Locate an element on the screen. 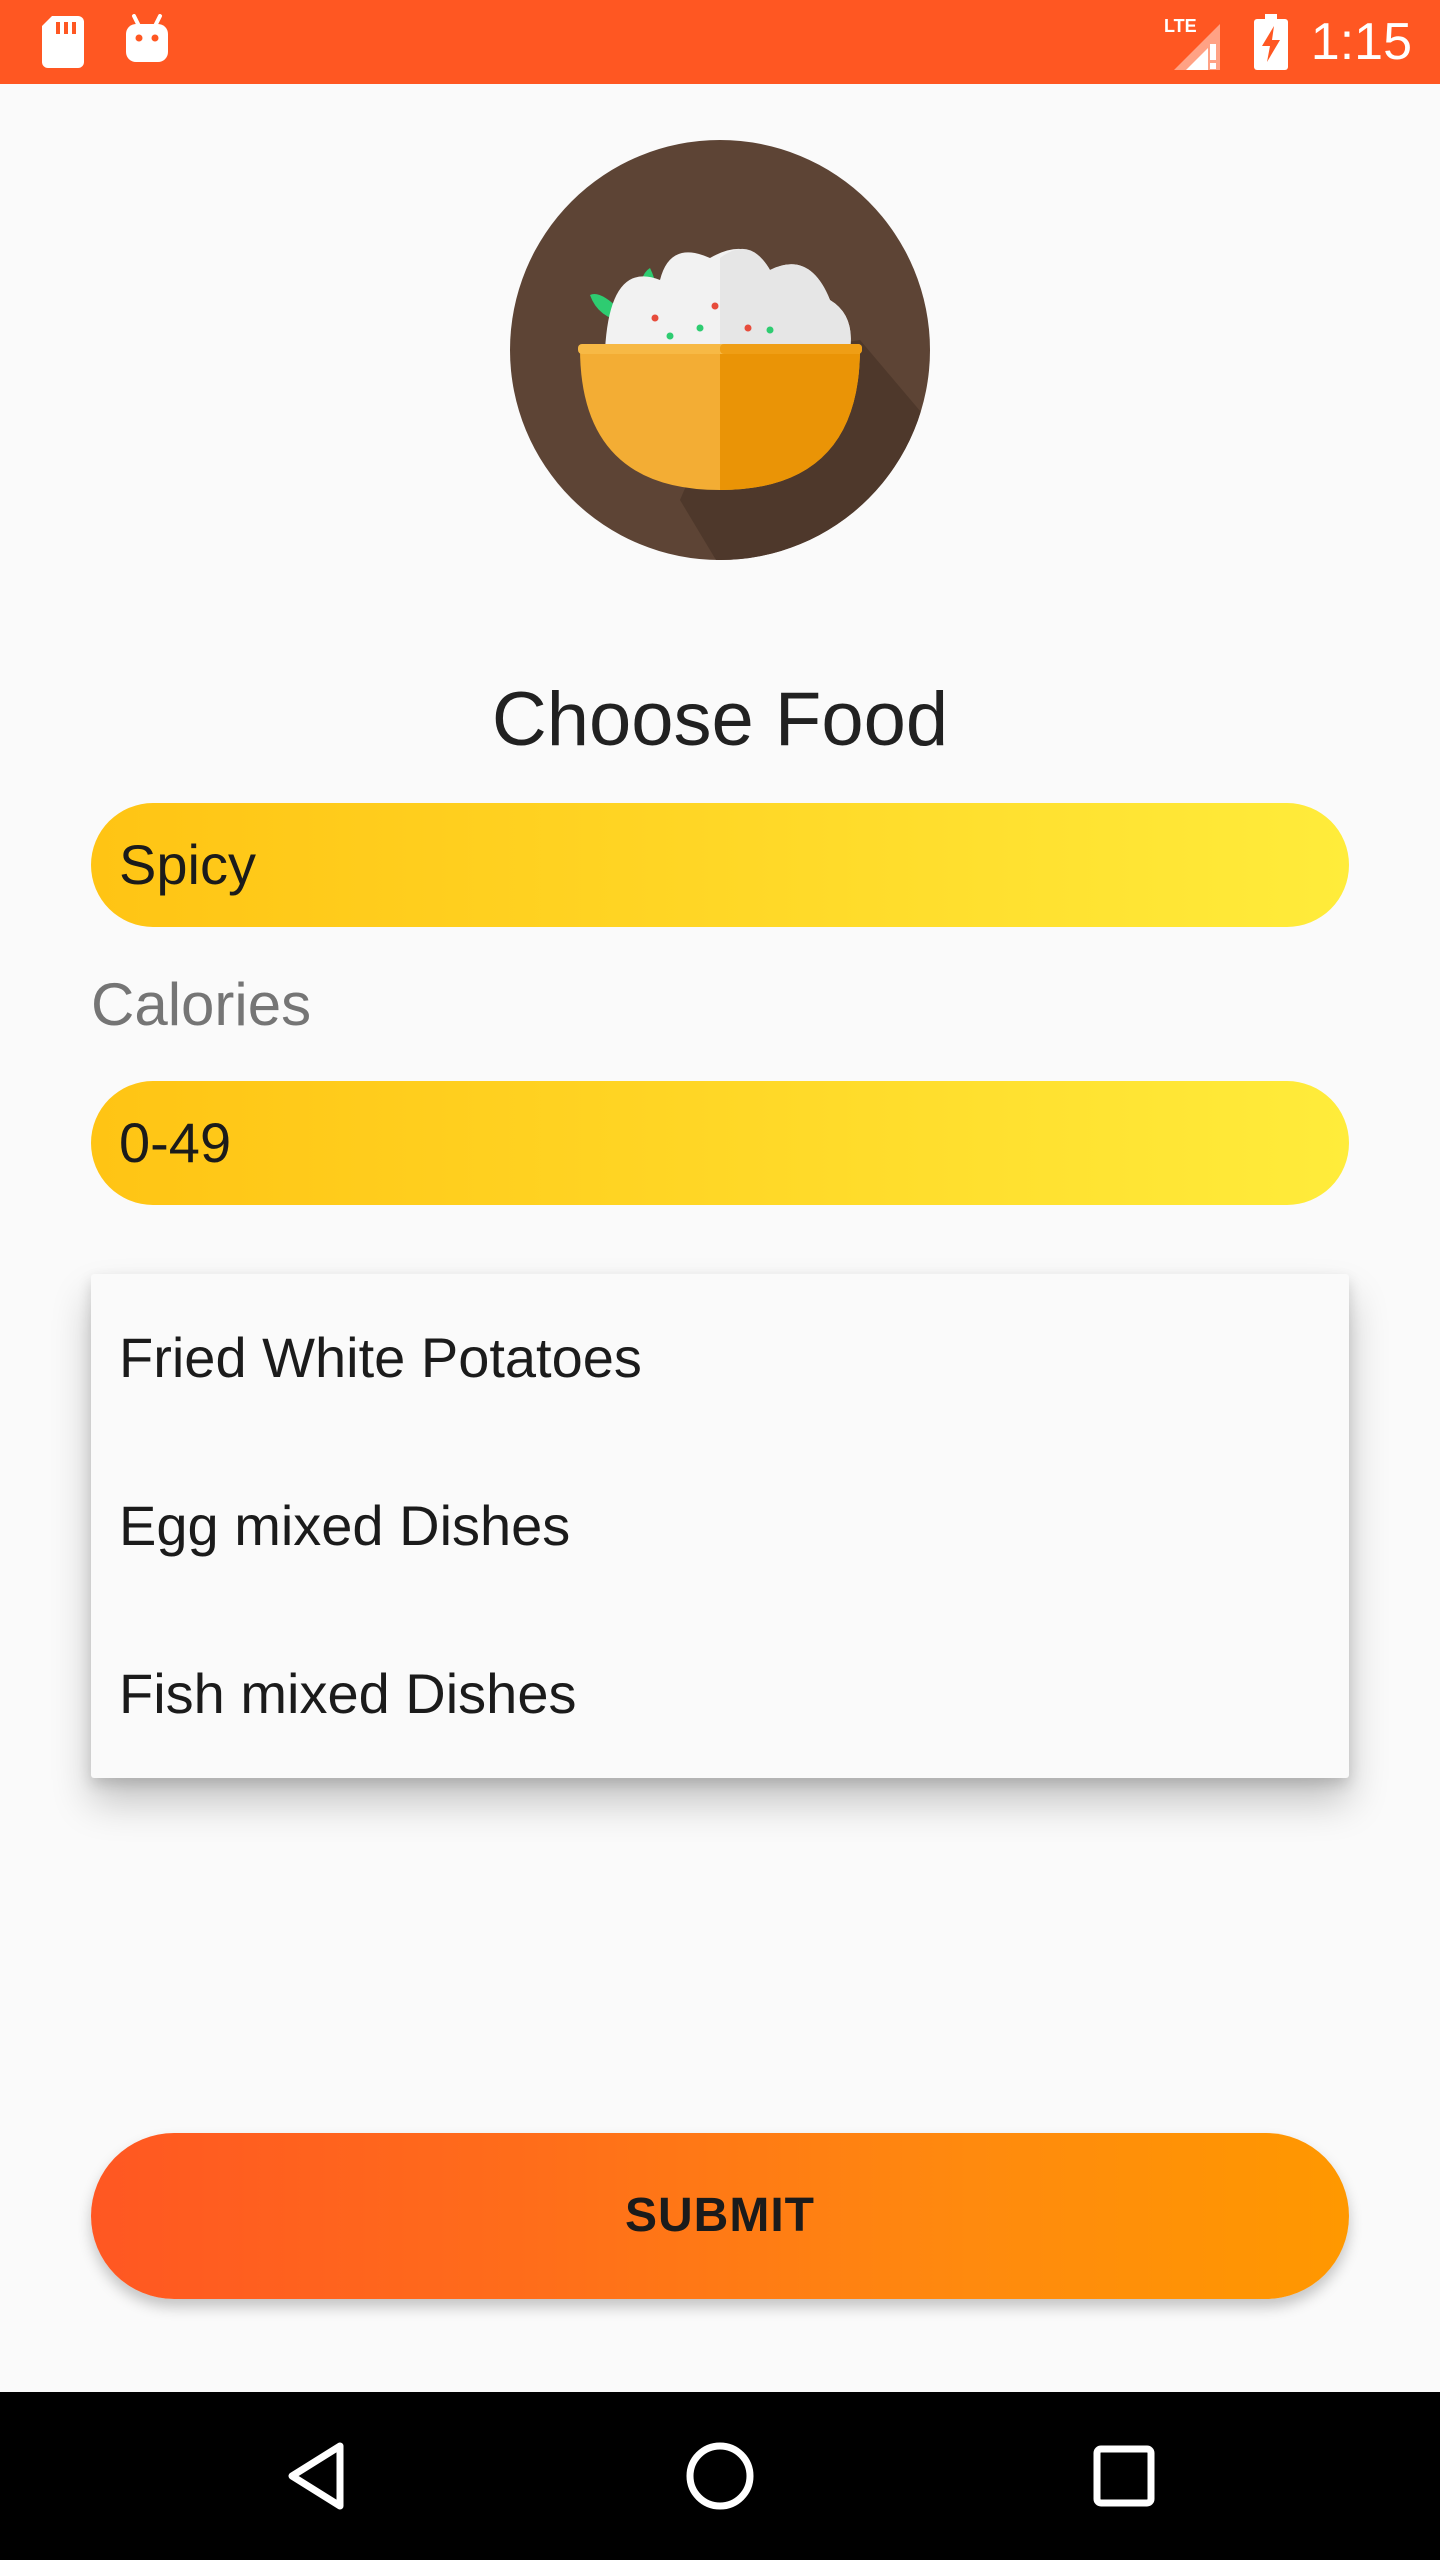  status-bar: LTE 1:15 is located at coordinates (720, 42).